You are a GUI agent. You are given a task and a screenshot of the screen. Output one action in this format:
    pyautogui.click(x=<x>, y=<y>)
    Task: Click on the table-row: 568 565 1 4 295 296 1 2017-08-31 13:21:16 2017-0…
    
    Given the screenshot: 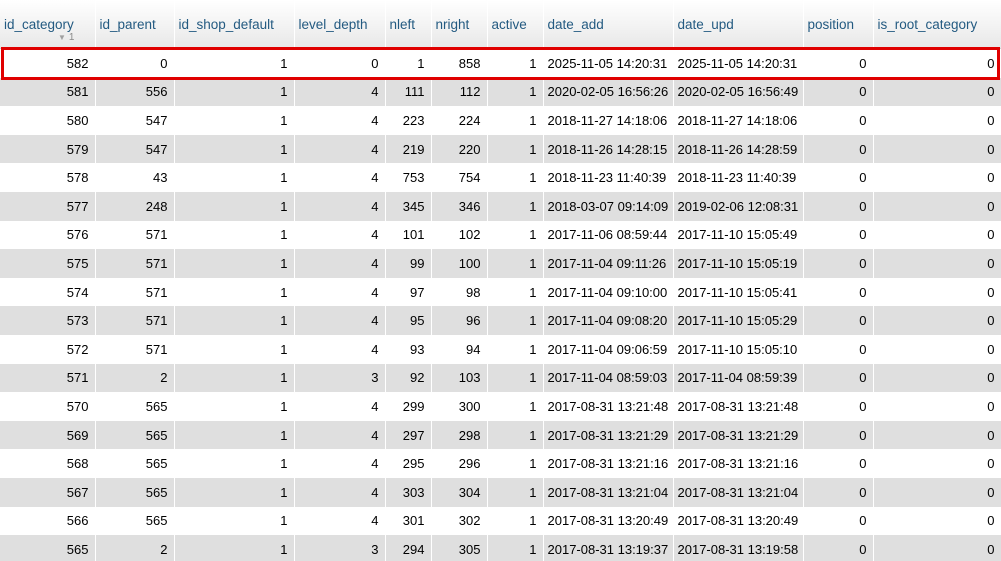 What is the action you would take?
    pyautogui.click(x=500, y=463)
    